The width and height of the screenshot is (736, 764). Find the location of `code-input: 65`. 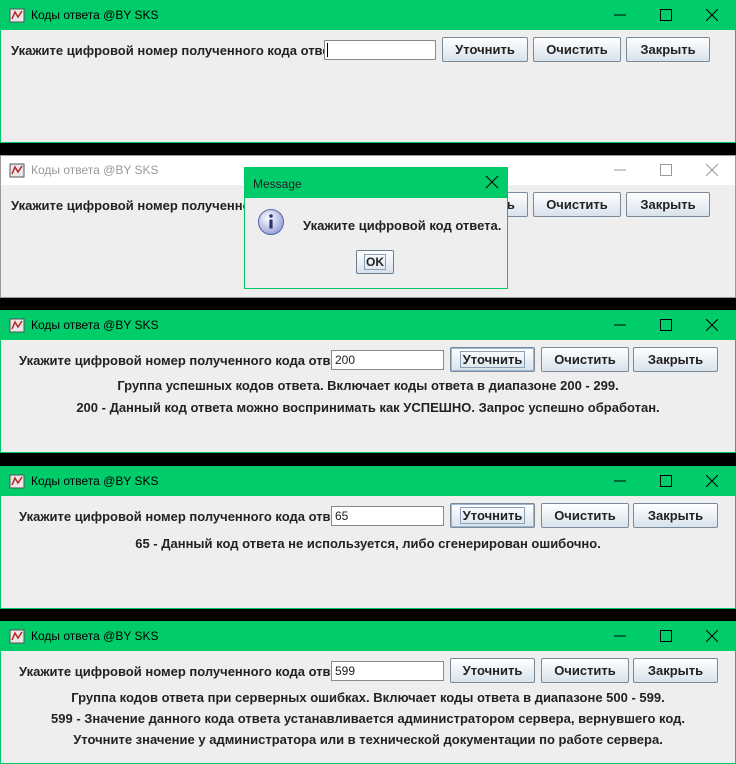

code-input: 65 is located at coordinates (387, 516).